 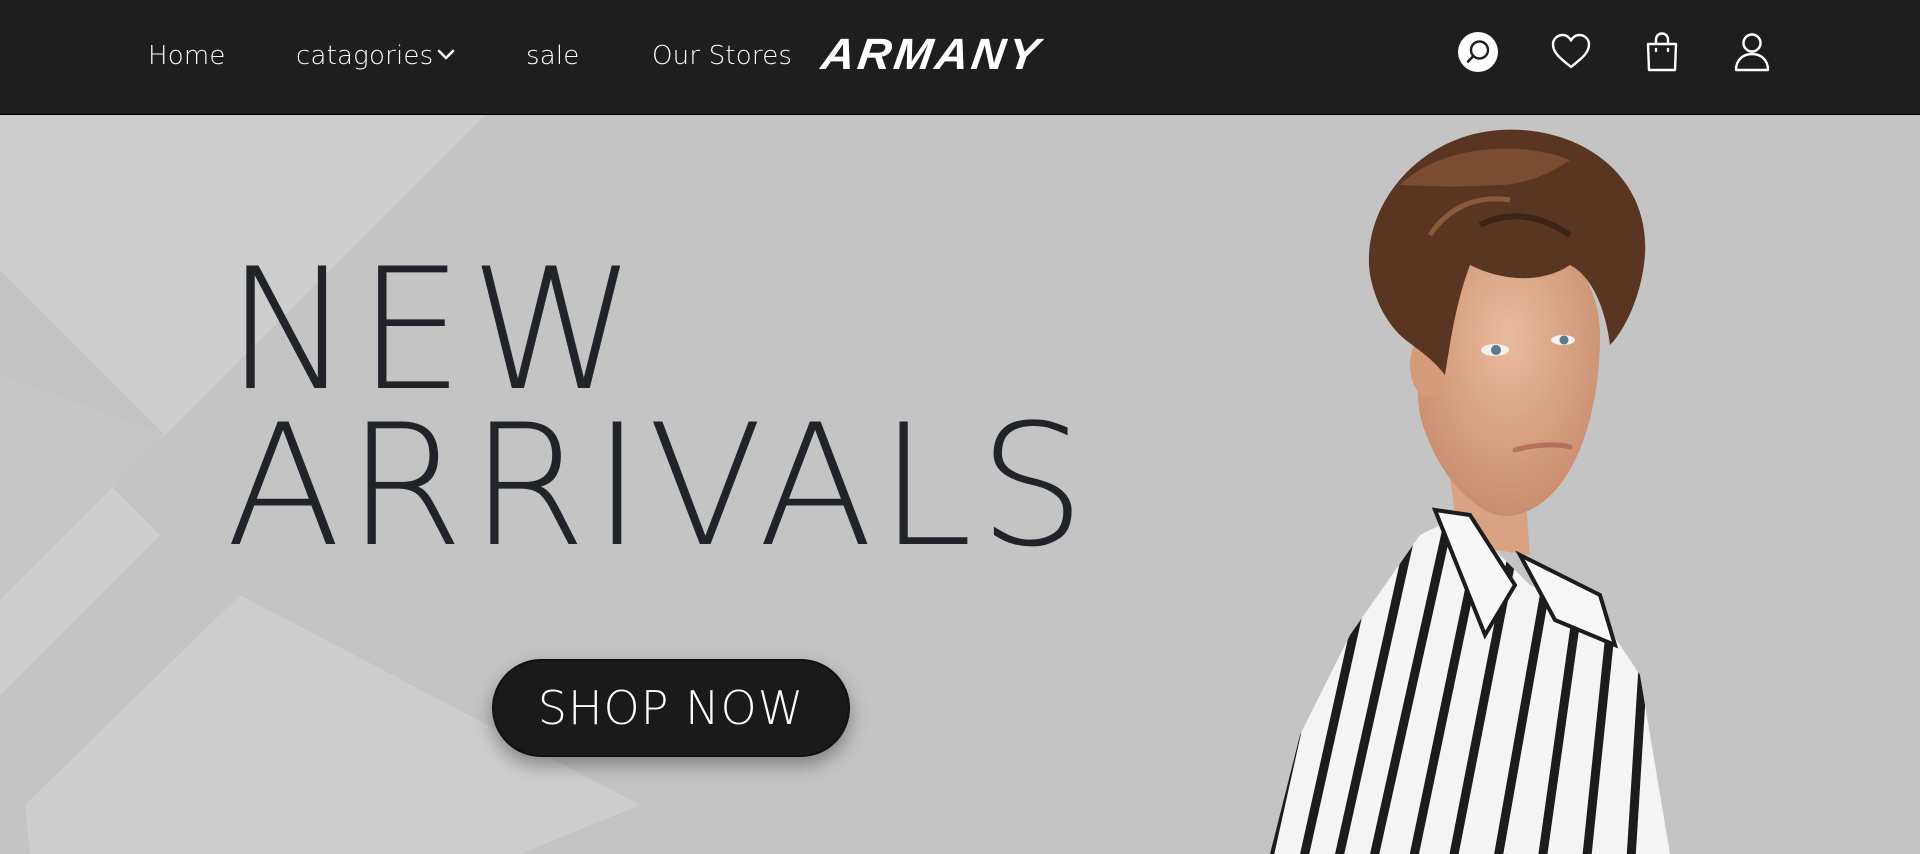 What do you see at coordinates (671, 708) in the screenshot?
I see `shop-now-button: SHOP NOW` at bounding box center [671, 708].